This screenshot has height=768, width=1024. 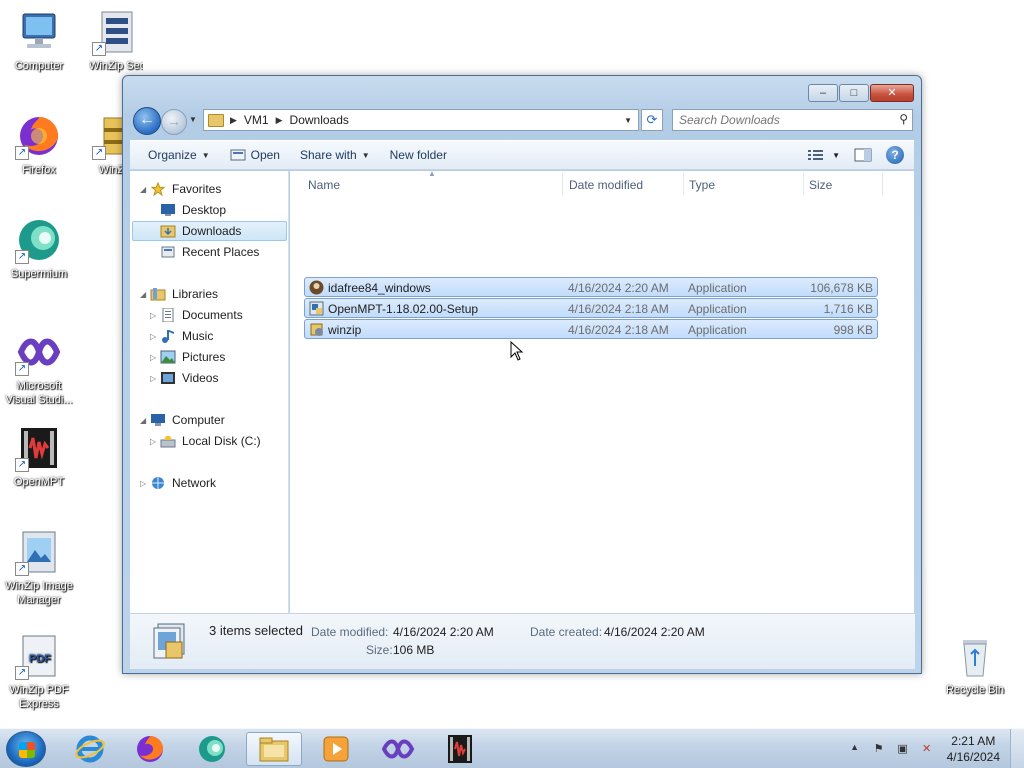 I want to click on nav-downloads: Downloads, so click(x=209, y=231).